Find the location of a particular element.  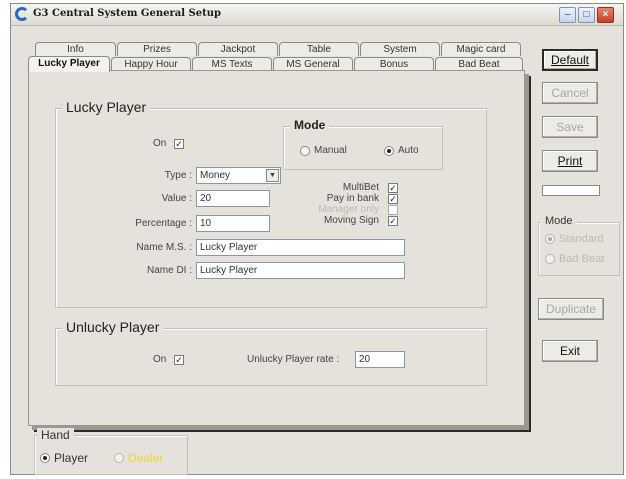

side-mode-title: Mode is located at coordinates (559, 221).